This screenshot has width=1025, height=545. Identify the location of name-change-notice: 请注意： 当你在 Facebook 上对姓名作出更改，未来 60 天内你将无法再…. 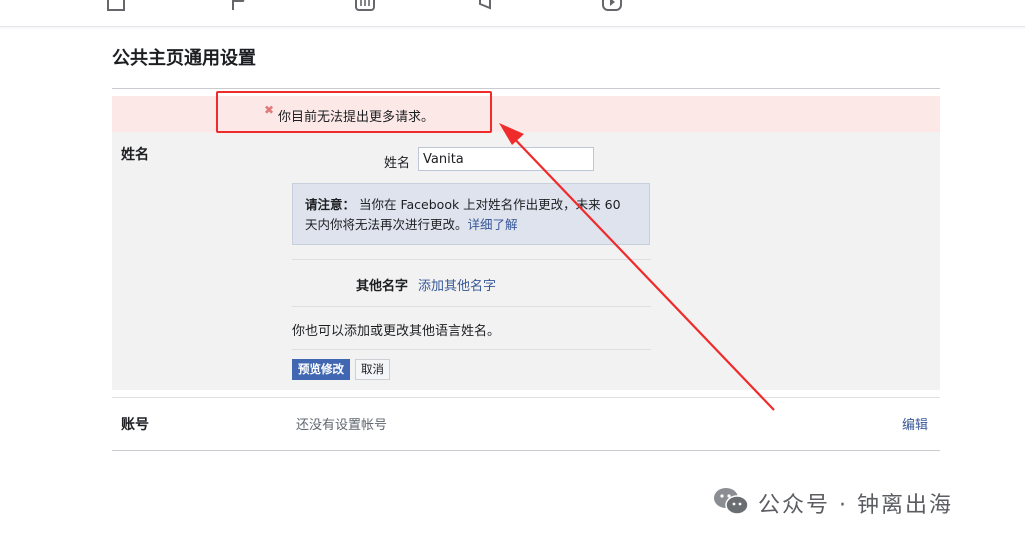
(471, 214).